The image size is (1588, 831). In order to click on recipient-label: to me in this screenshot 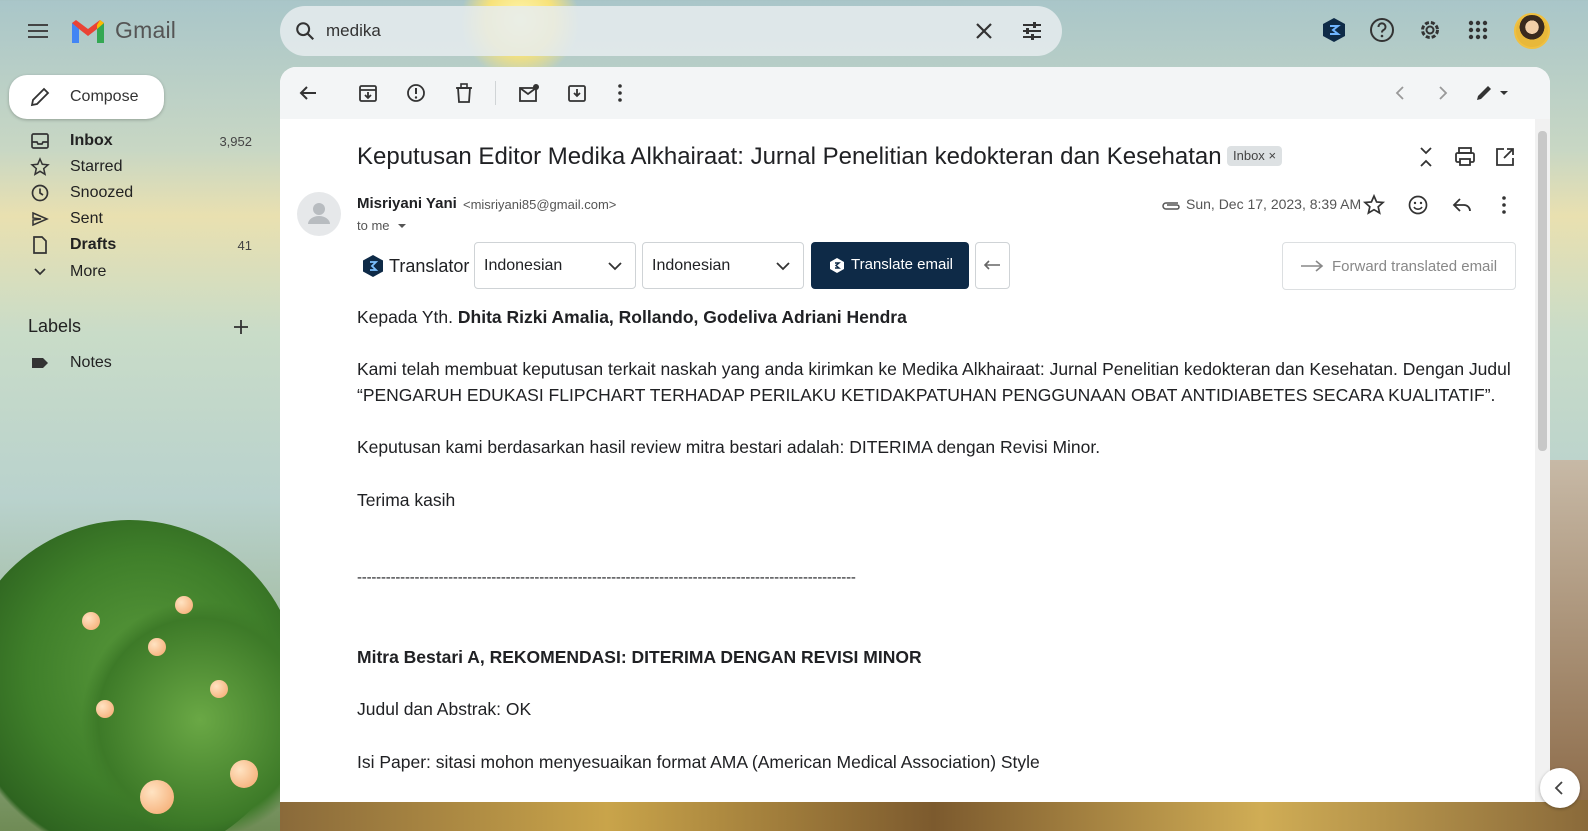, I will do `click(373, 225)`.